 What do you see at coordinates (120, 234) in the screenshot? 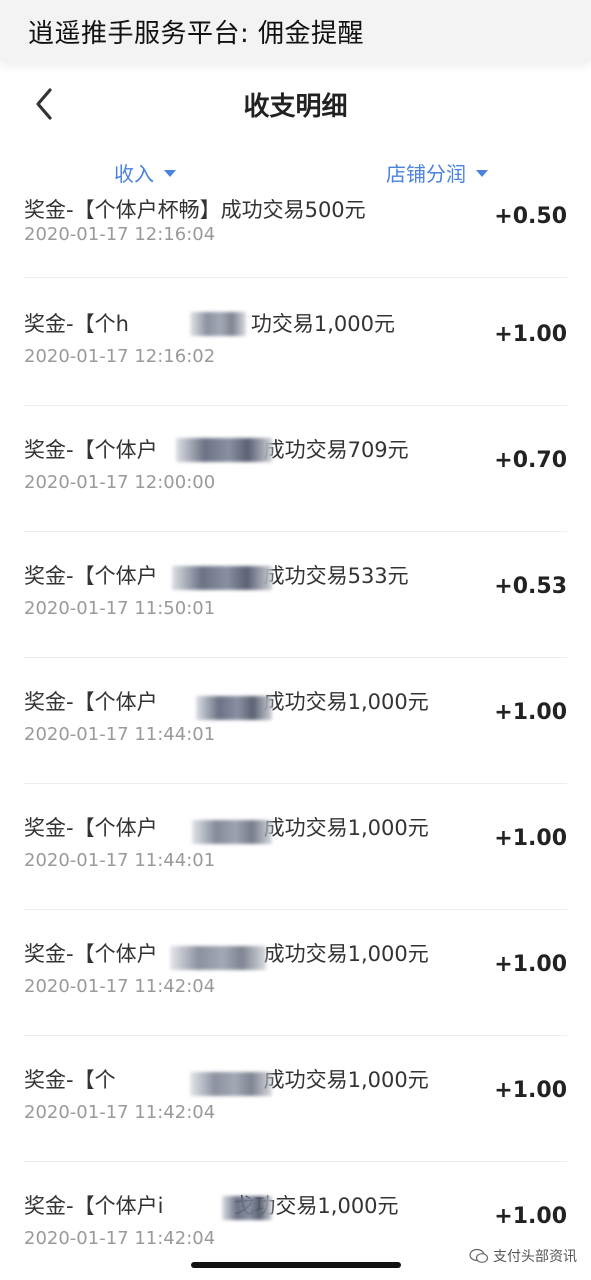
I see `record-time: 2020-01-17 12:16:04` at bounding box center [120, 234].